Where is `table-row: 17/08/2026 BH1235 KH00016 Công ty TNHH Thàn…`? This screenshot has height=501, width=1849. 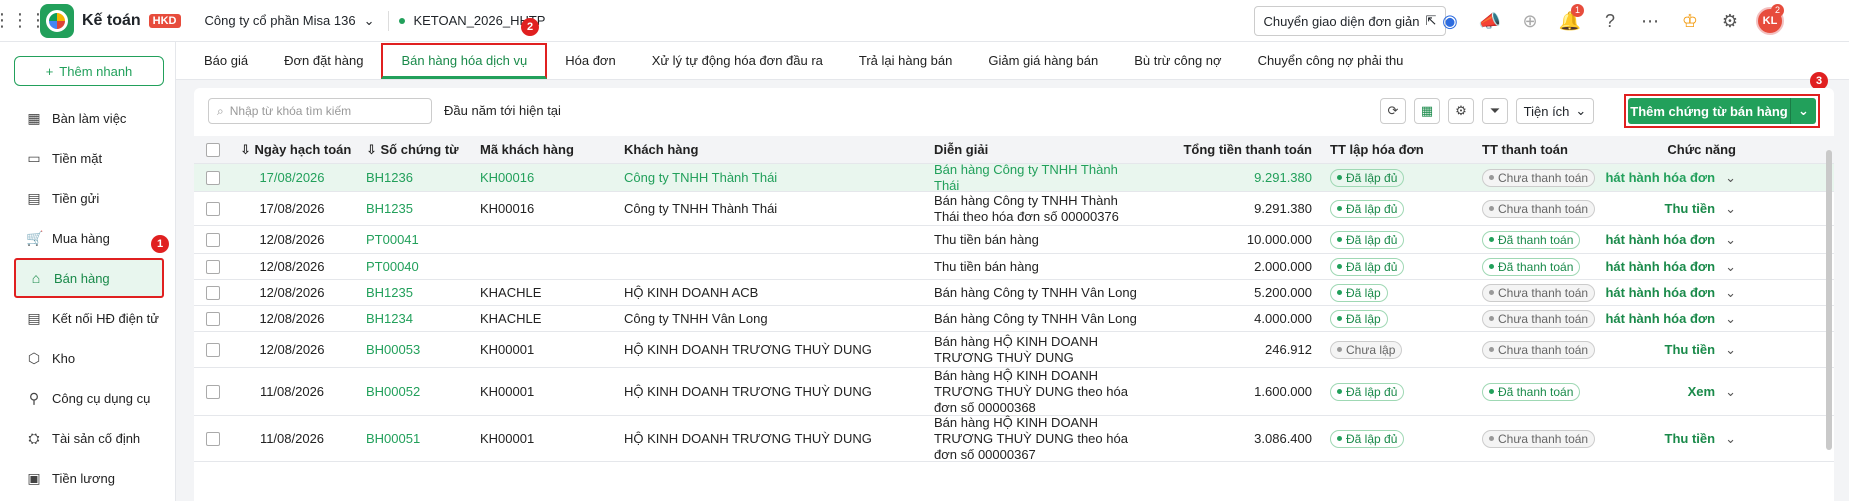 table-row: 17/08/2026 BH1235 KH00016 Công ty TNHH Thàn… is located at coordinates (1014, 209).